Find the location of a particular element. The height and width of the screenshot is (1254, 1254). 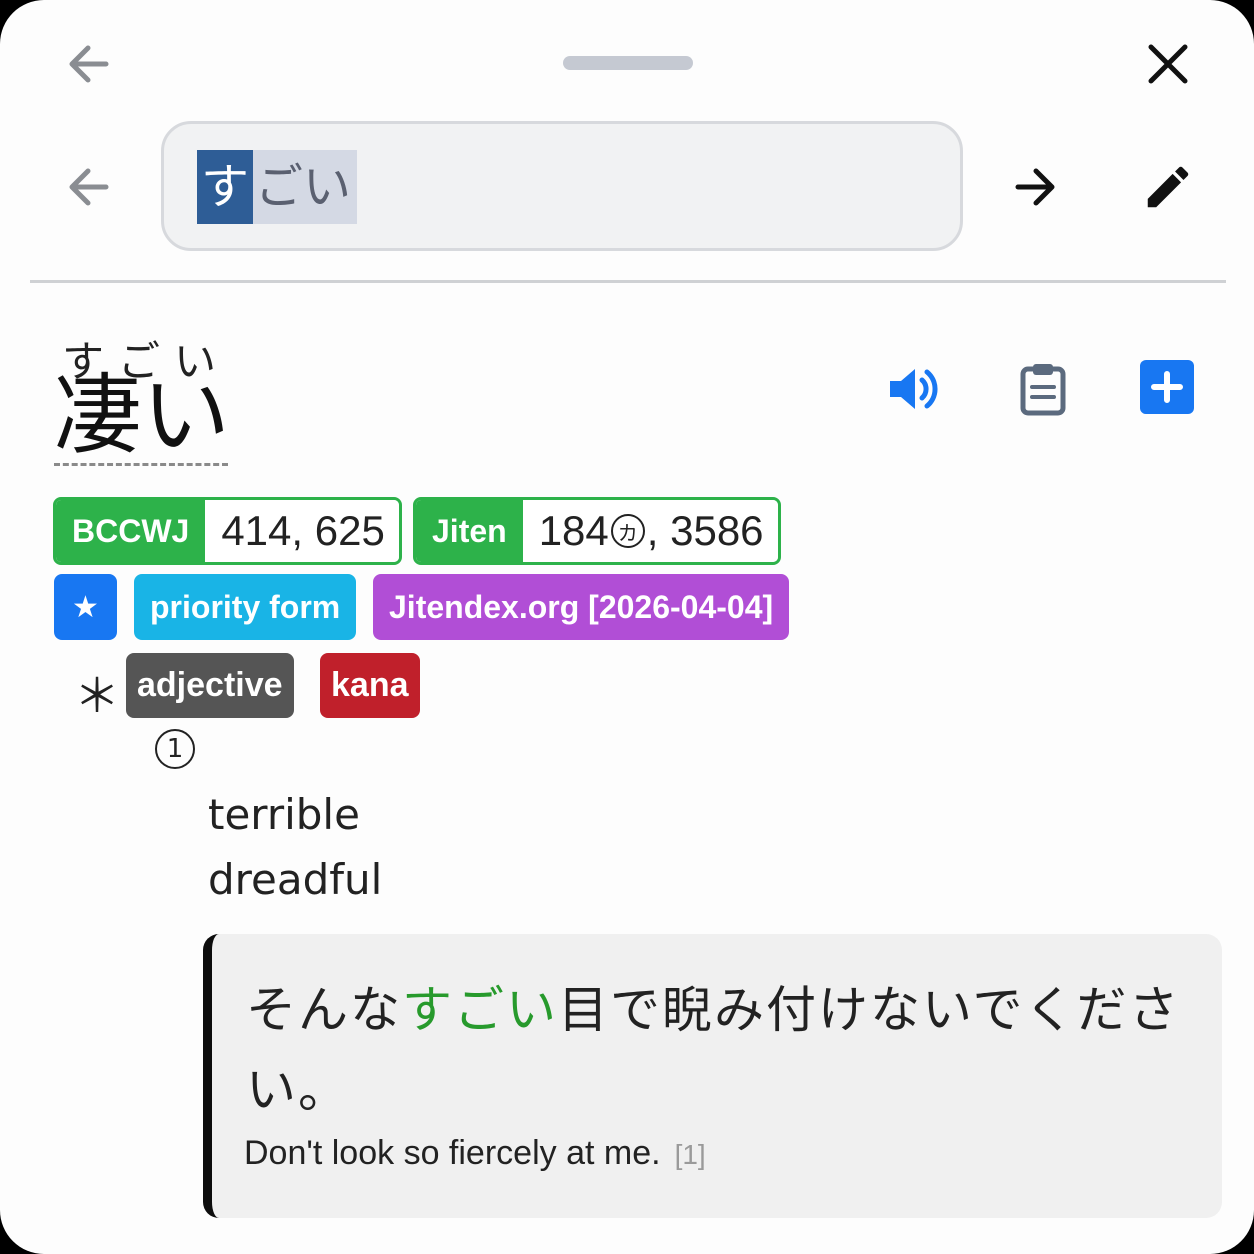

example-highlight: すごい is located at coordinates (480, 1010).